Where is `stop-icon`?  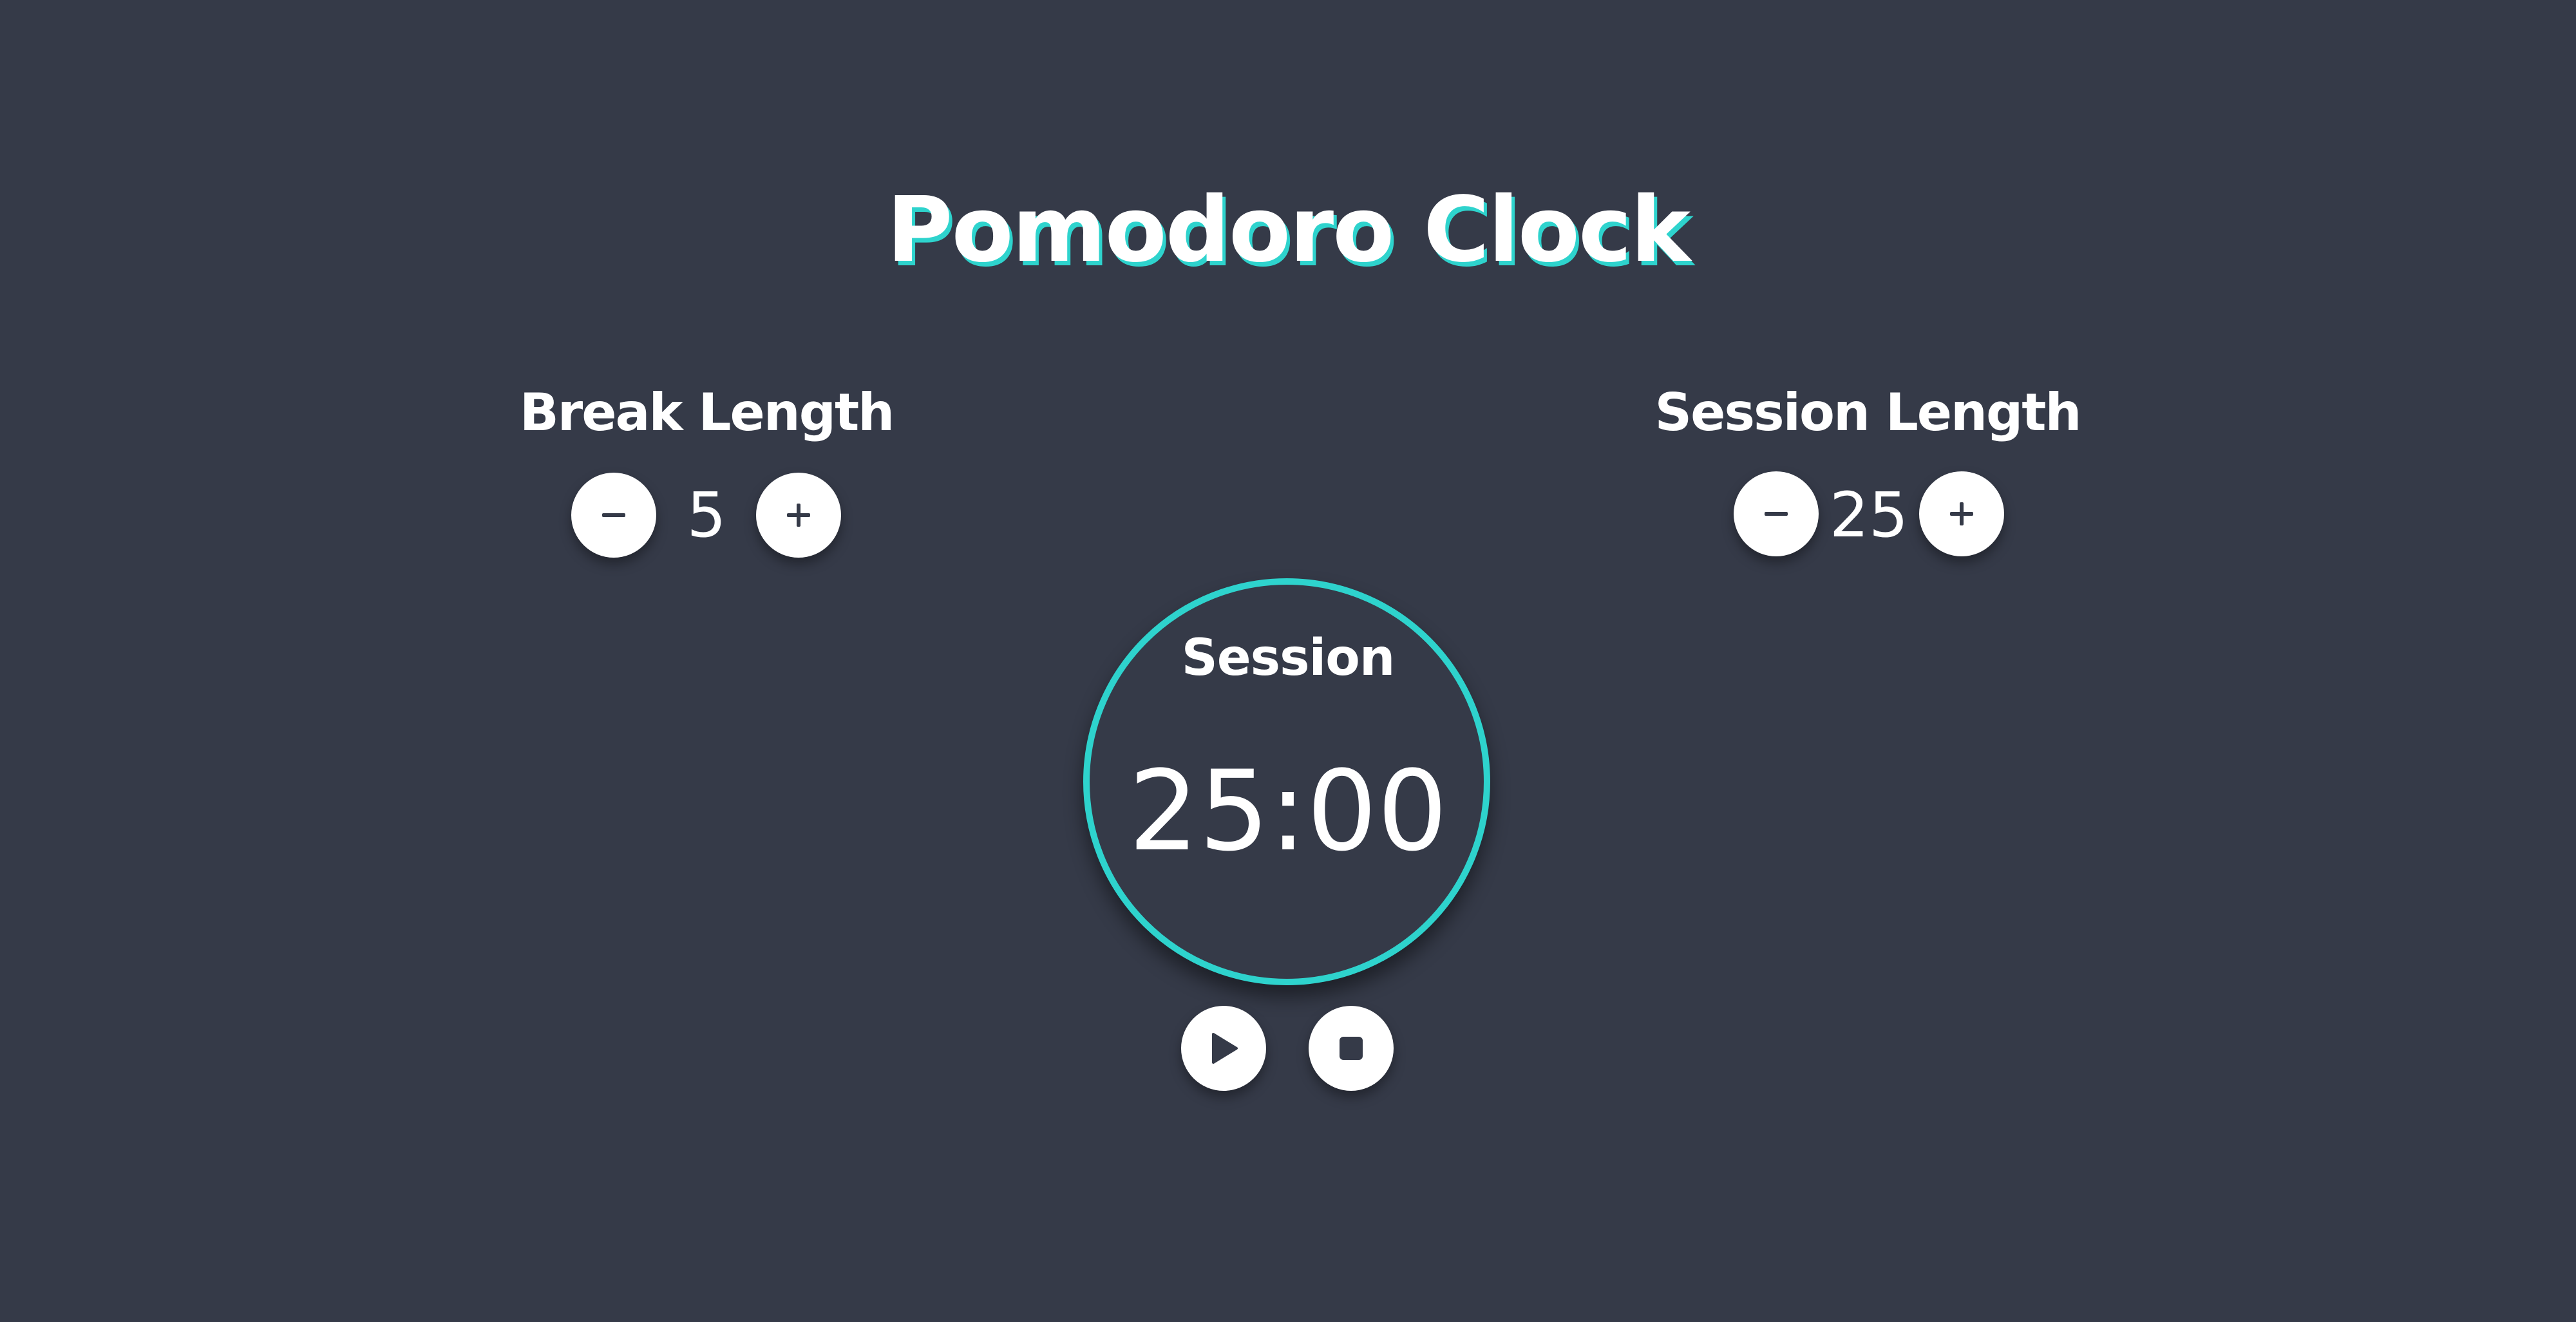
stop-icon is located at coordinates (1351, 1048).